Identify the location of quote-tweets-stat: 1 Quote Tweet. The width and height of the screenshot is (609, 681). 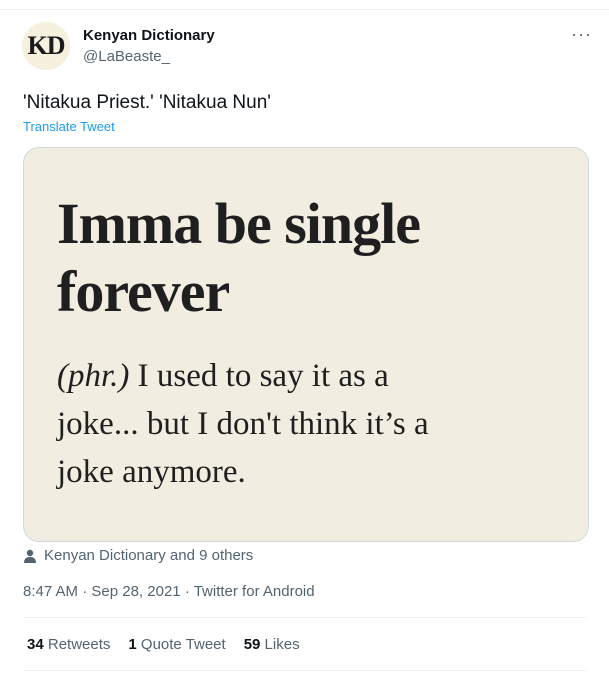
(176, 644).